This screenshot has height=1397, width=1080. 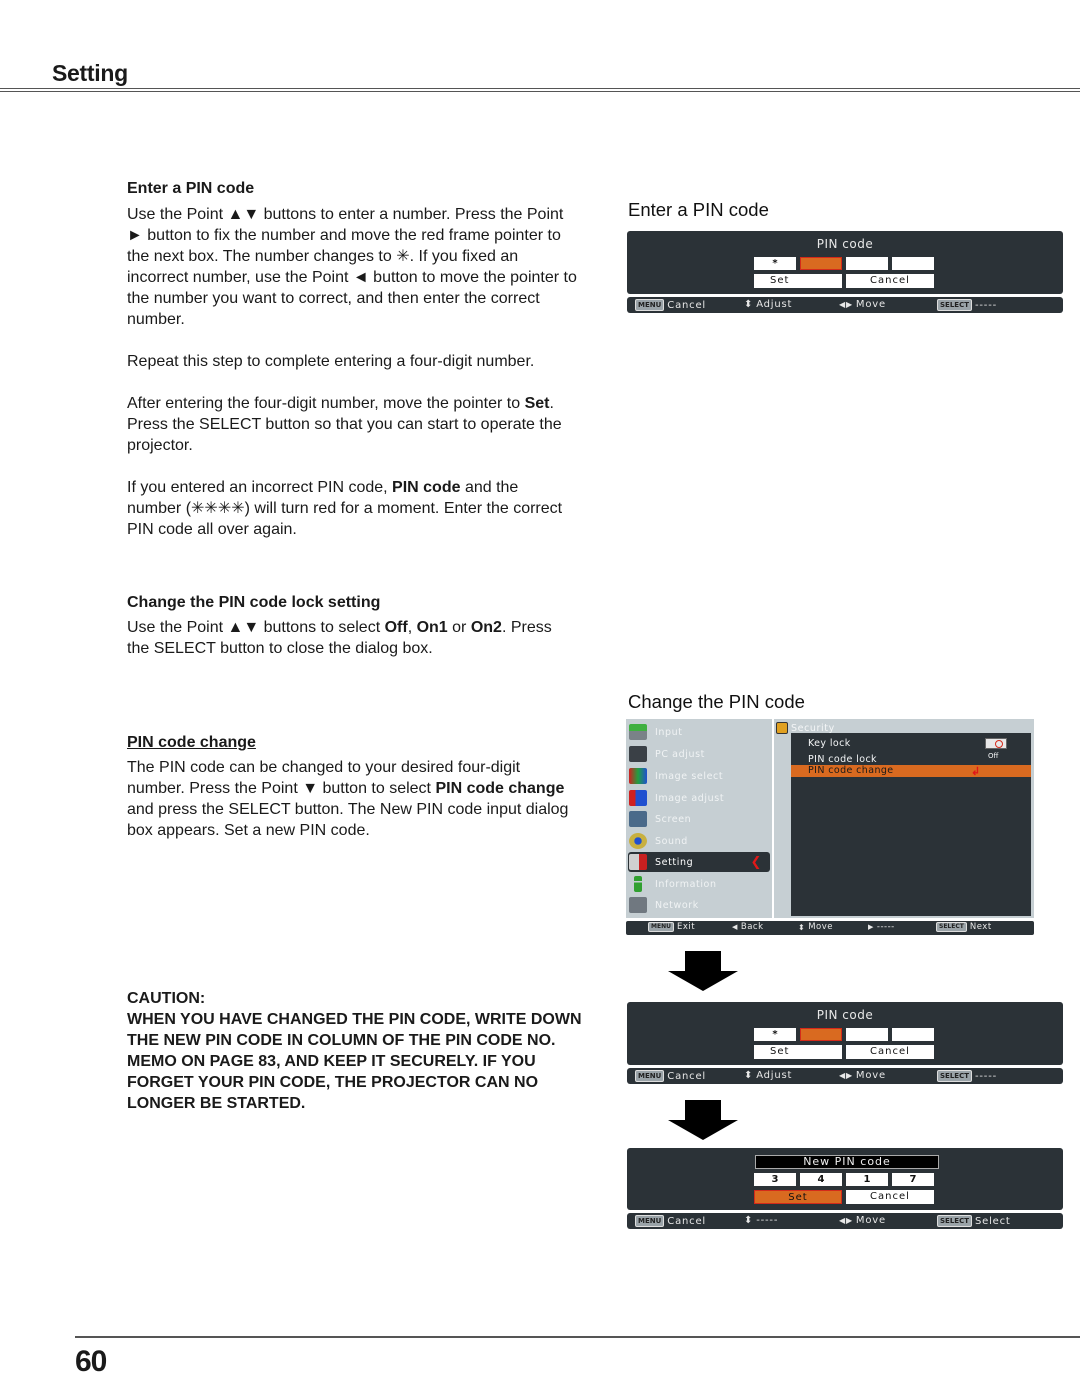 I want to click on menu-item-image-adjust: Image adjust, so click(x=699, y=798).